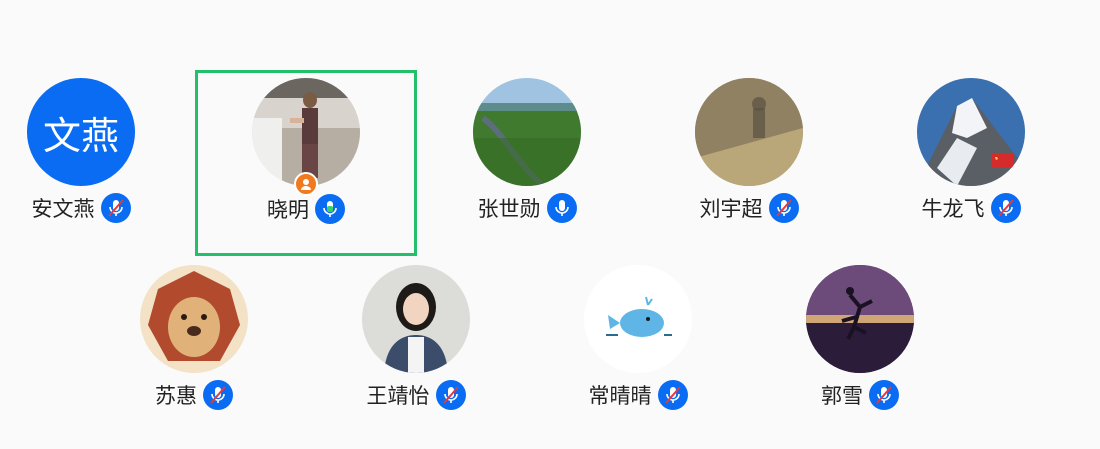 Image resolution: width=1100 pixels, height=449 pixels. I want to click on participant-name: 刘宇超, so click(731, 209).